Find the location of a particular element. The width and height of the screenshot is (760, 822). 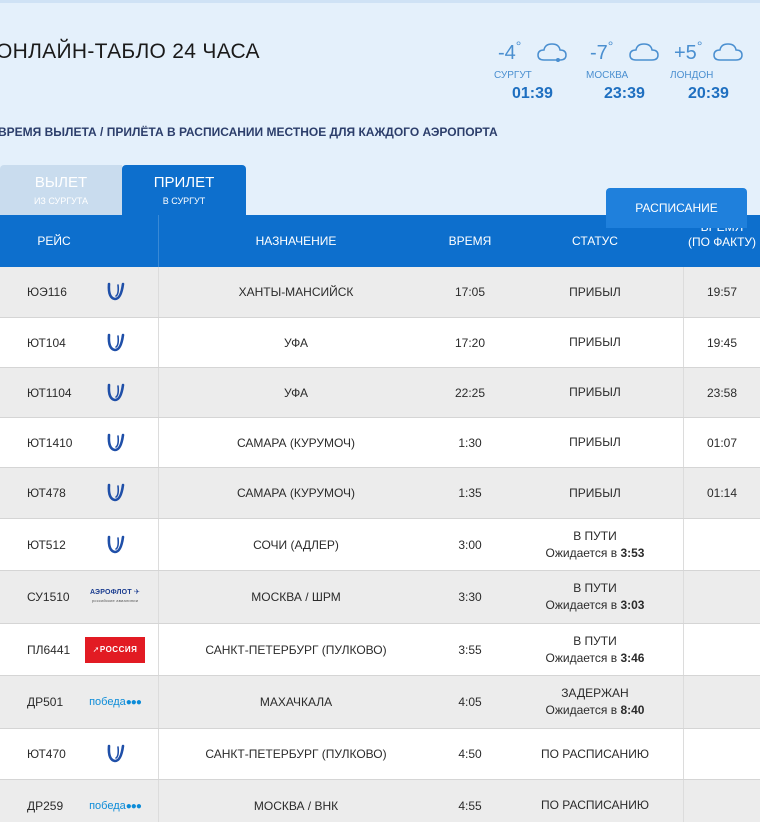

status-text: ЗАДЕРЖАН is located at coordinates (595, 693).